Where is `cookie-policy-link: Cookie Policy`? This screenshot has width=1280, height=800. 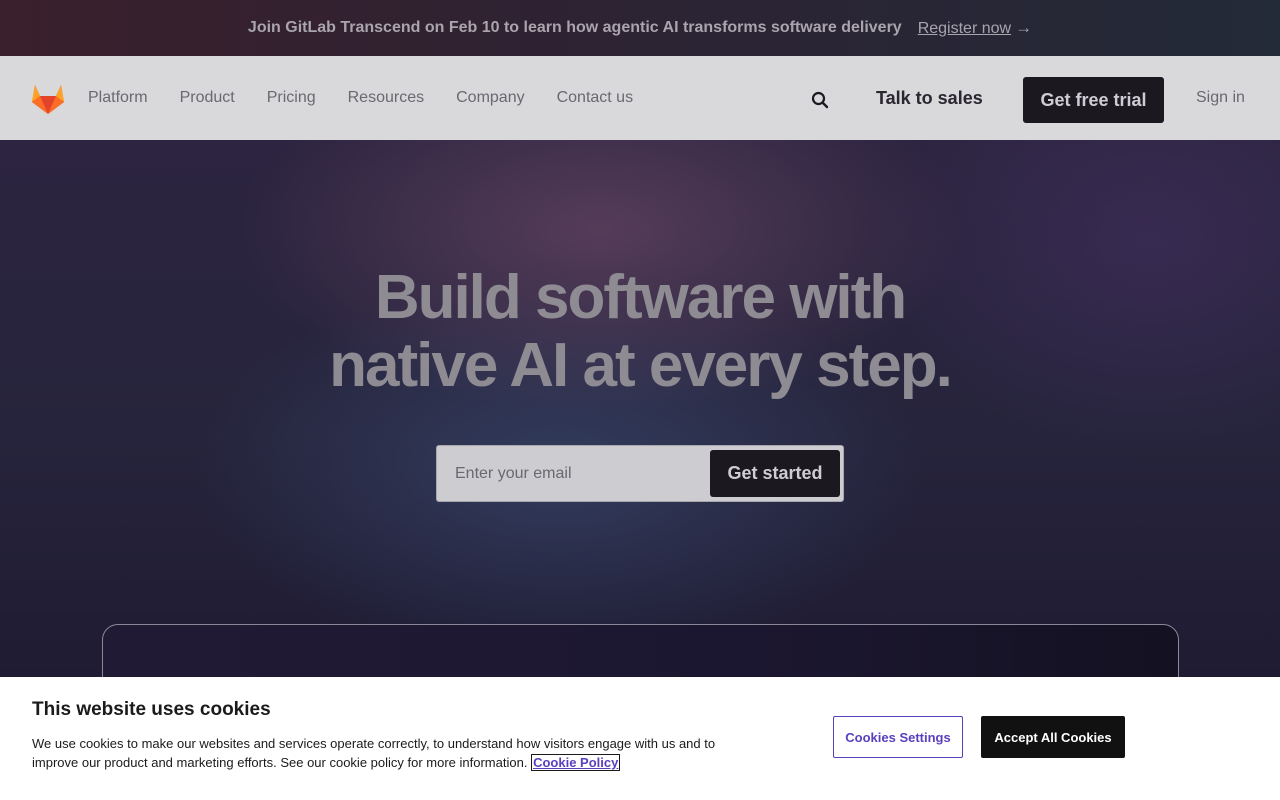 cookie-policy-link: Cookie Policy is located at coordinates (576, 762).